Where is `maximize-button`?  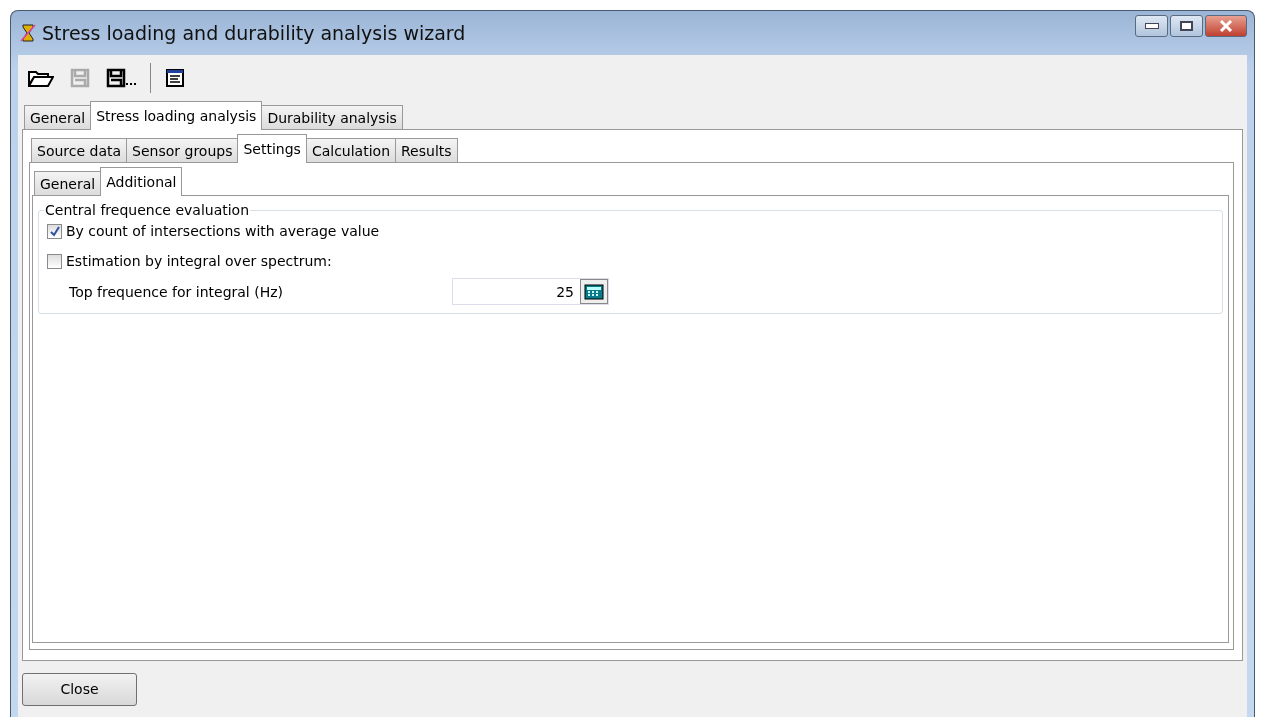 maximize-button is located at coordinates (1186, 26).